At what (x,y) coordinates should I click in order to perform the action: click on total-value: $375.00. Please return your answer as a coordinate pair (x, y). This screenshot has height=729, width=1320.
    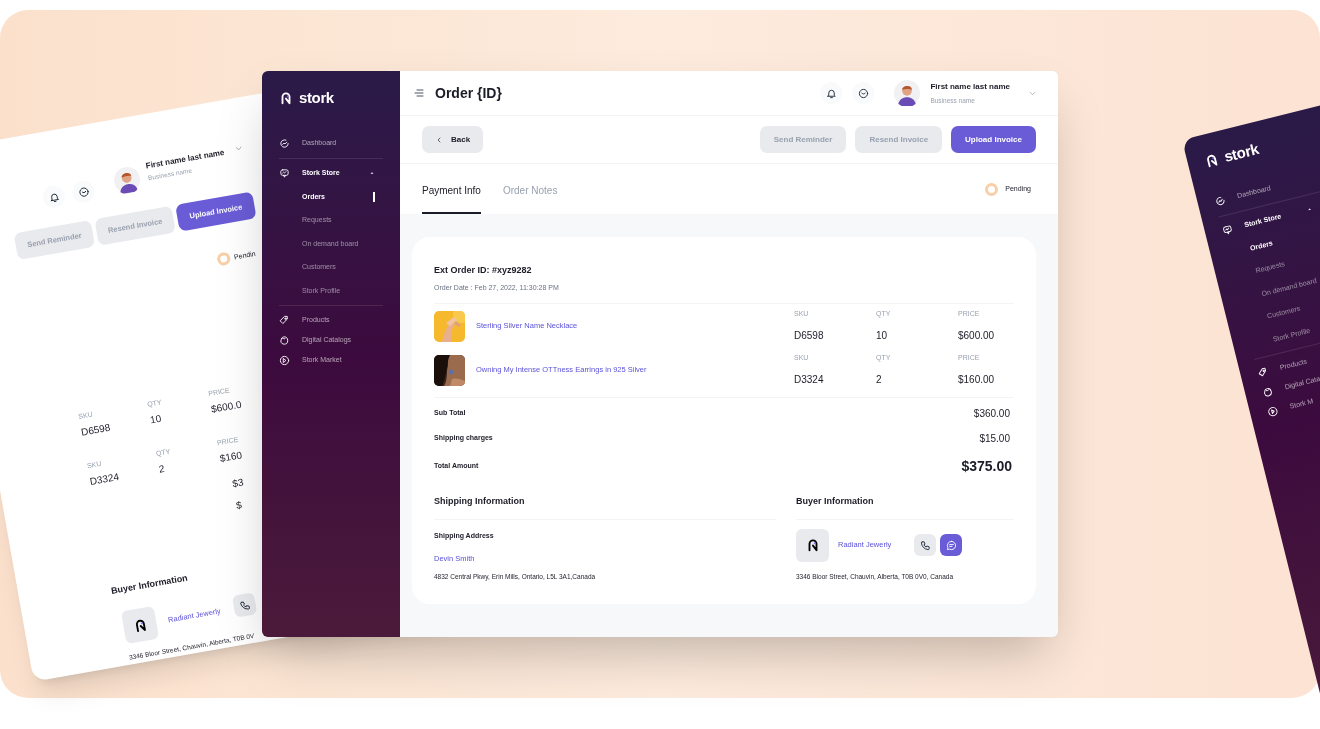
    Looking at the image, I should click on (986, 466).